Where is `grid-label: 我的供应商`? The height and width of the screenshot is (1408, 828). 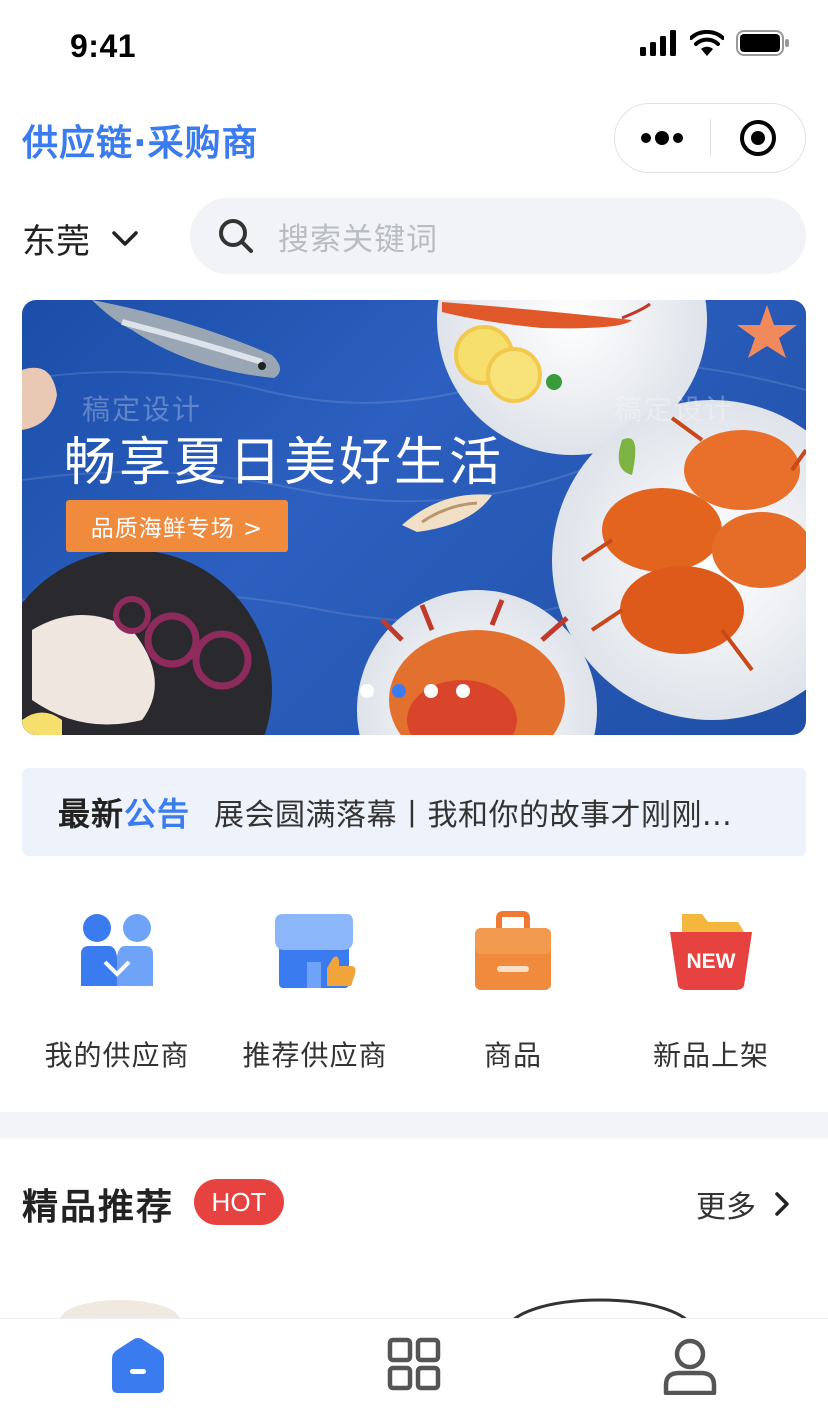 grid-label: 我的供应商 is located at coordinates (117, 1055).